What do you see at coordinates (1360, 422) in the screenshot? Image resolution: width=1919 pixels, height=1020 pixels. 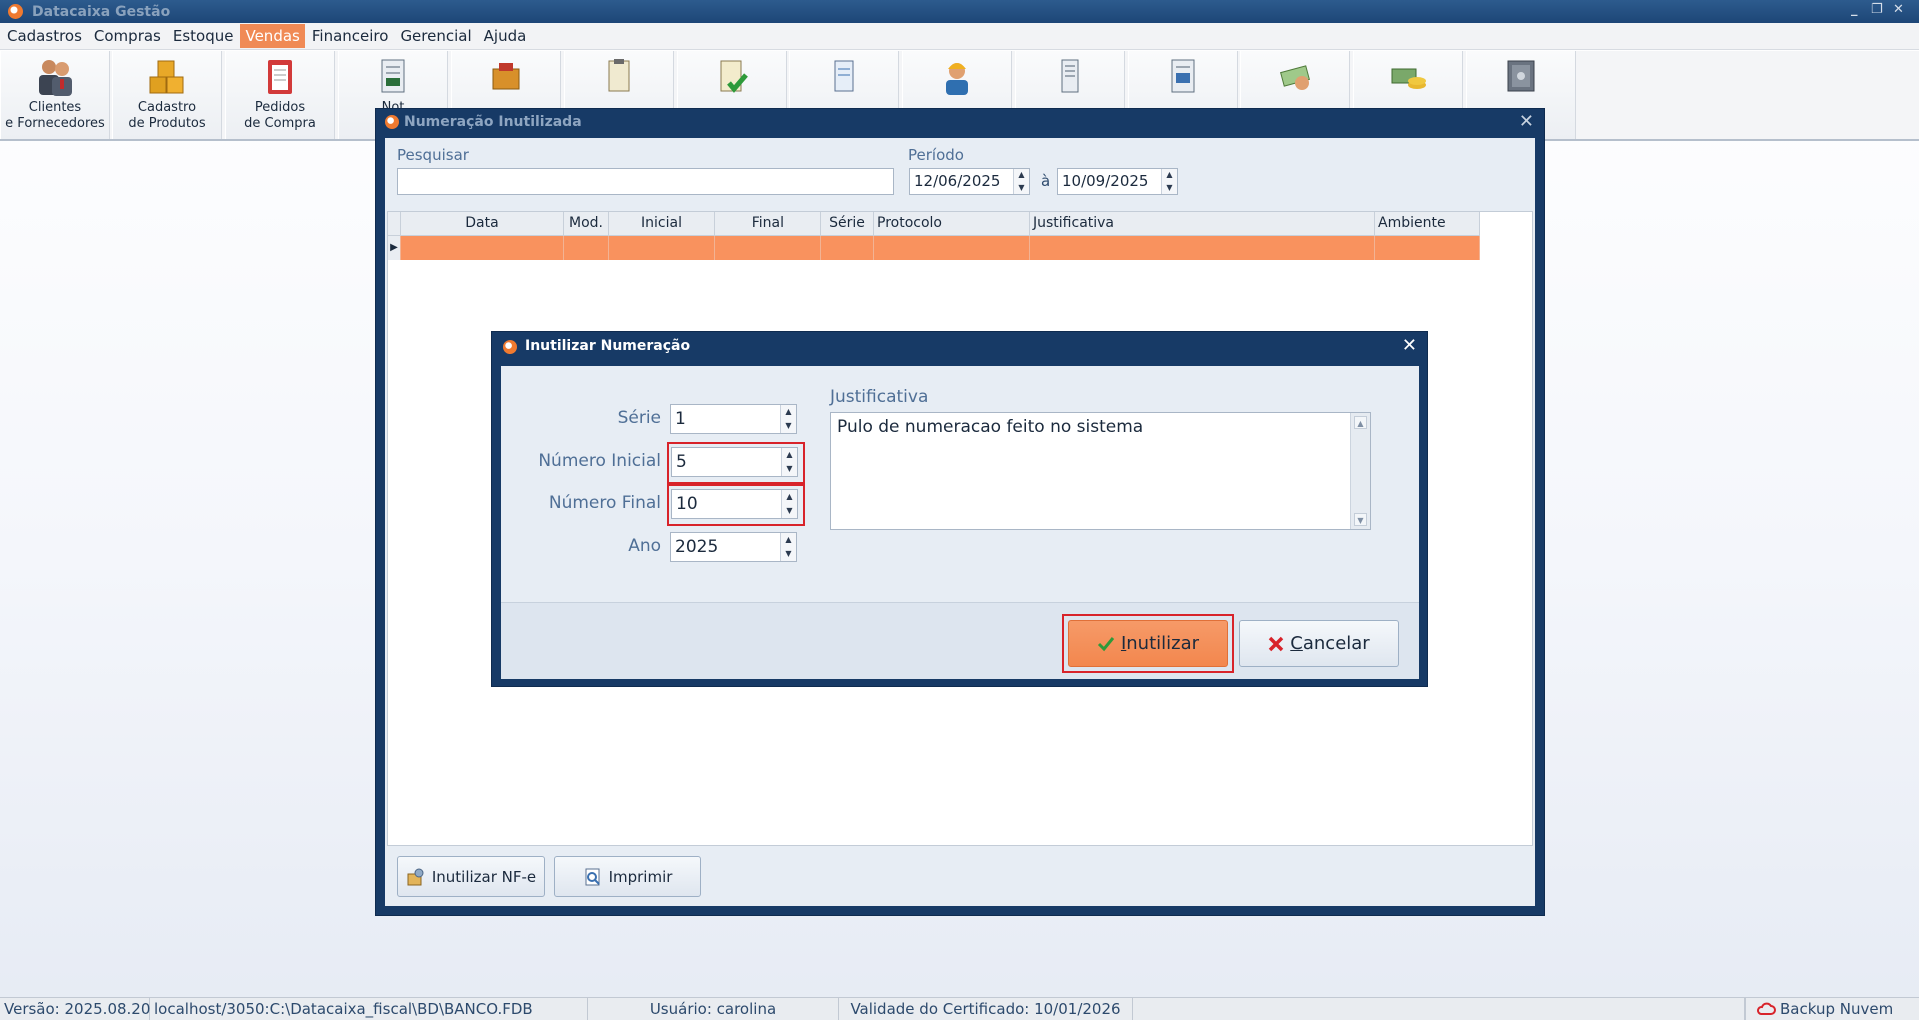 I see `scroll-up-icon: ▲` at bounding box center [1360, 422].